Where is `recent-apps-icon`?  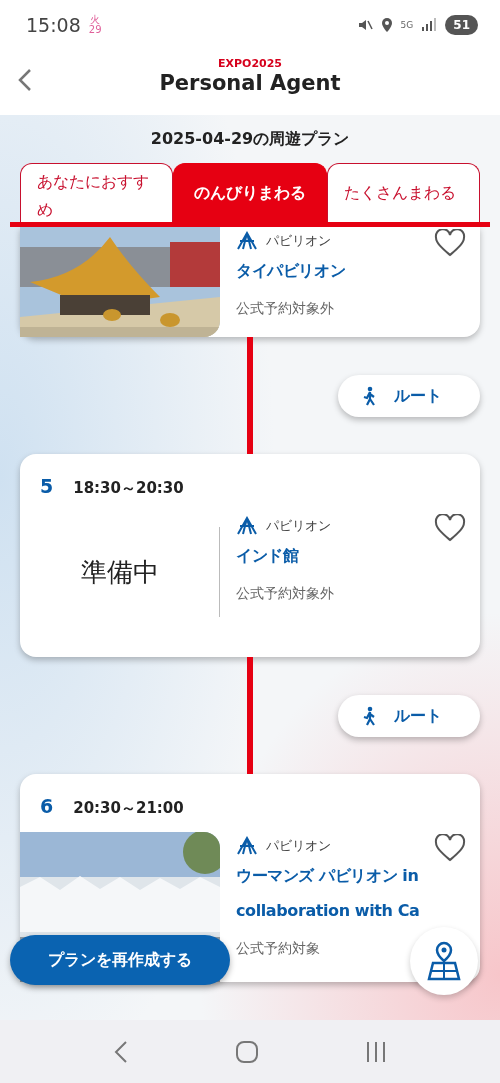
recent-apps-icon is located at coordinates (376, 1051).